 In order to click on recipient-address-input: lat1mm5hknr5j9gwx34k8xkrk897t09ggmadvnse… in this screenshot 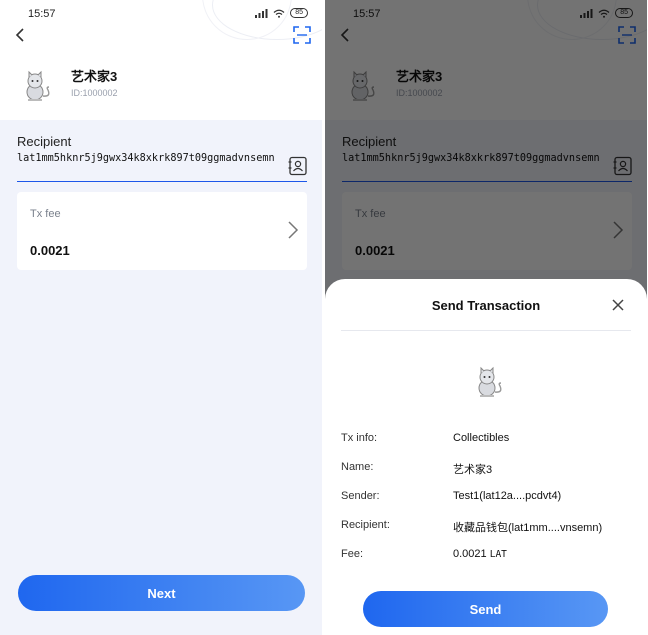, I will do `click(151, 159)`.